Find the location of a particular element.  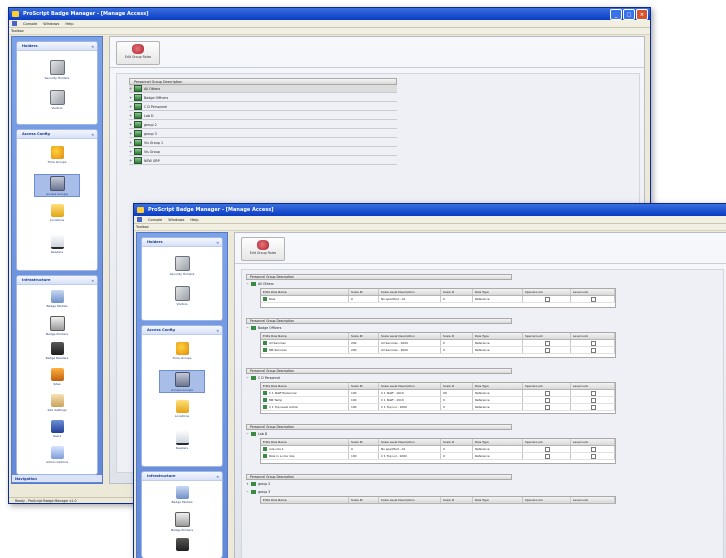

tree-row: + All Others is located at coordinates (263, 89).